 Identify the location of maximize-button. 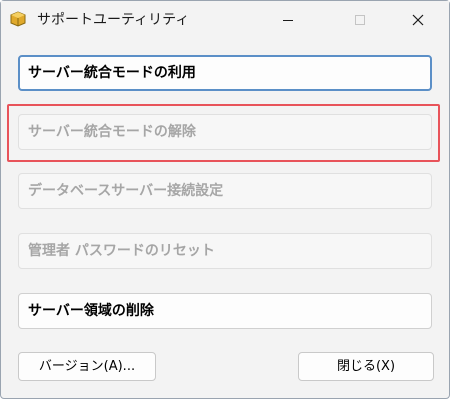
(360, 20).